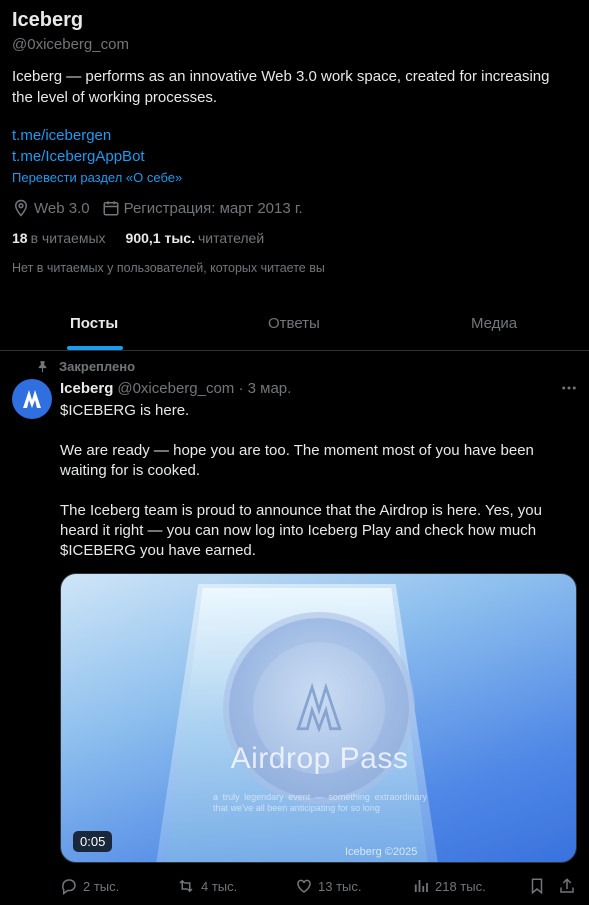  I want to click on views-icon, so click(421, 886).